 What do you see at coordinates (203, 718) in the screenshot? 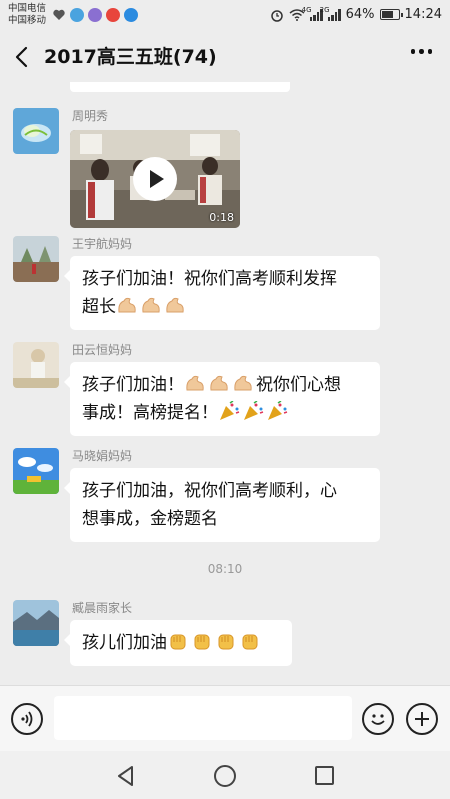
I see `message-input` at bounding box center [203, 718].